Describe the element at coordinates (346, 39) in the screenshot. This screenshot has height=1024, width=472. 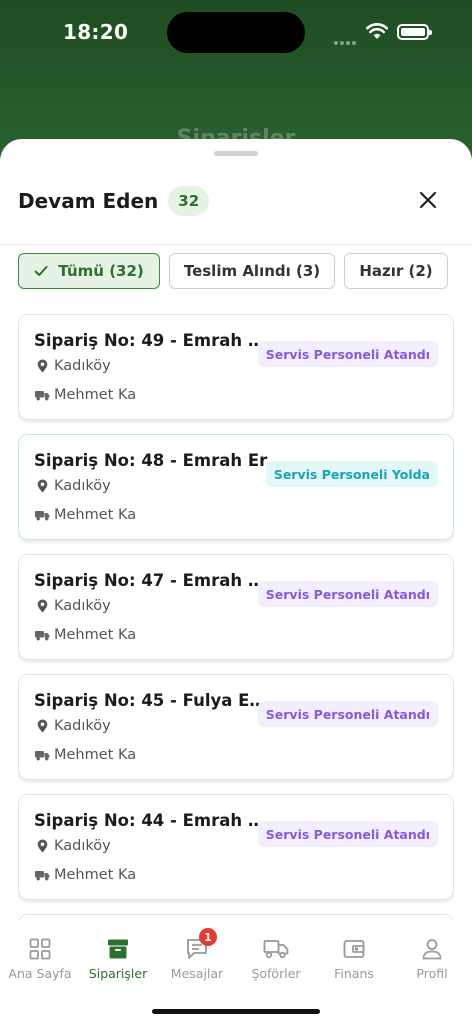
I see `cellular-signal-icon` at that location.